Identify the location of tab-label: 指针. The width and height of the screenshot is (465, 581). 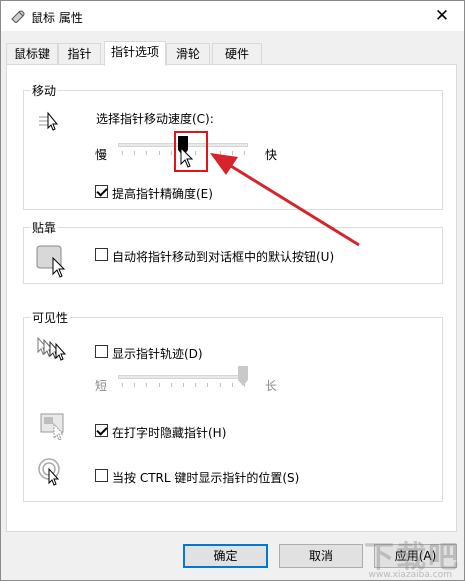
(79, 54).